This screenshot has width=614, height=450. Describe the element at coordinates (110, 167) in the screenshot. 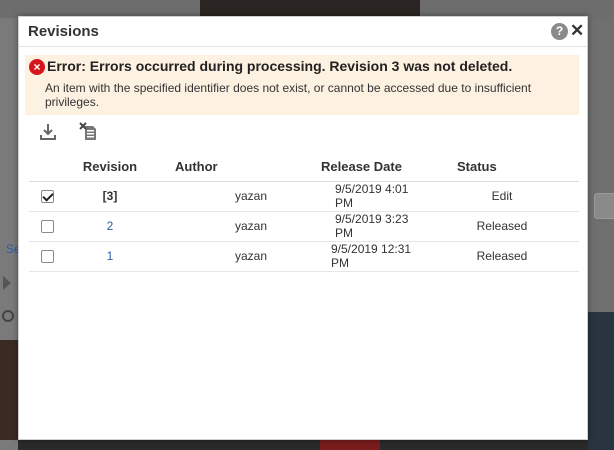

I see `header-revision: Revision` at that location.